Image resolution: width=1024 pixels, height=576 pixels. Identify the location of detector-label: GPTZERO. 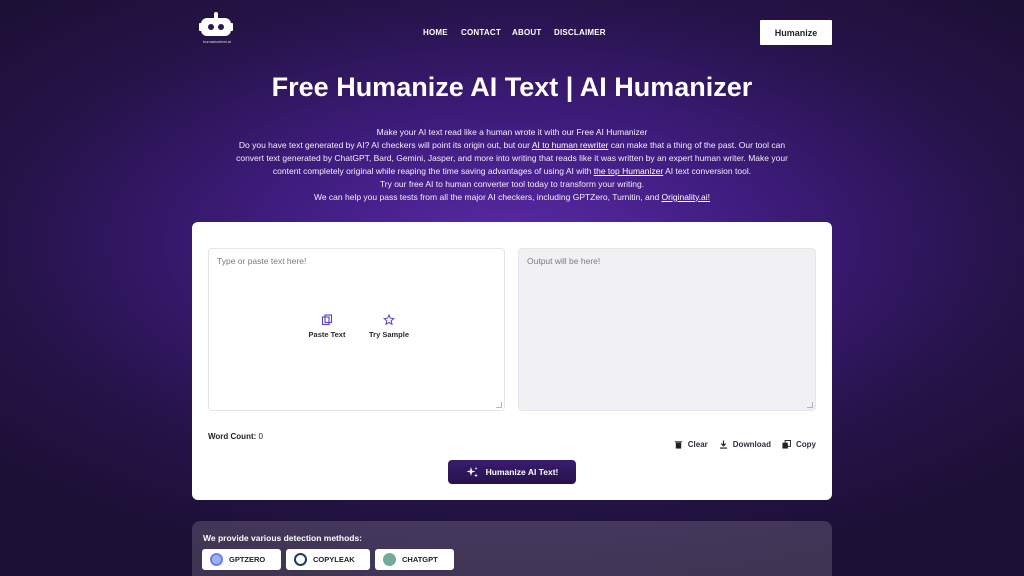
(247, 559).